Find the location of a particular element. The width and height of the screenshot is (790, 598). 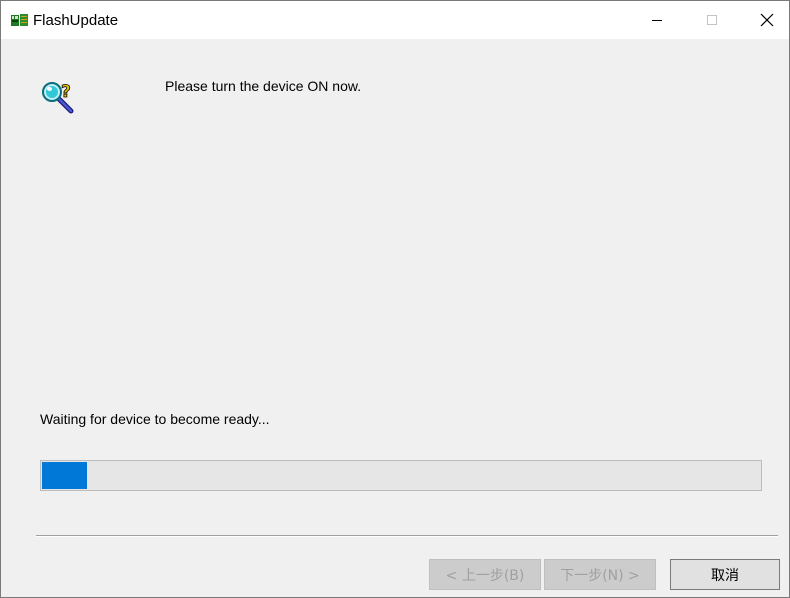

maximize-icon is located at coordinates (712, 20).